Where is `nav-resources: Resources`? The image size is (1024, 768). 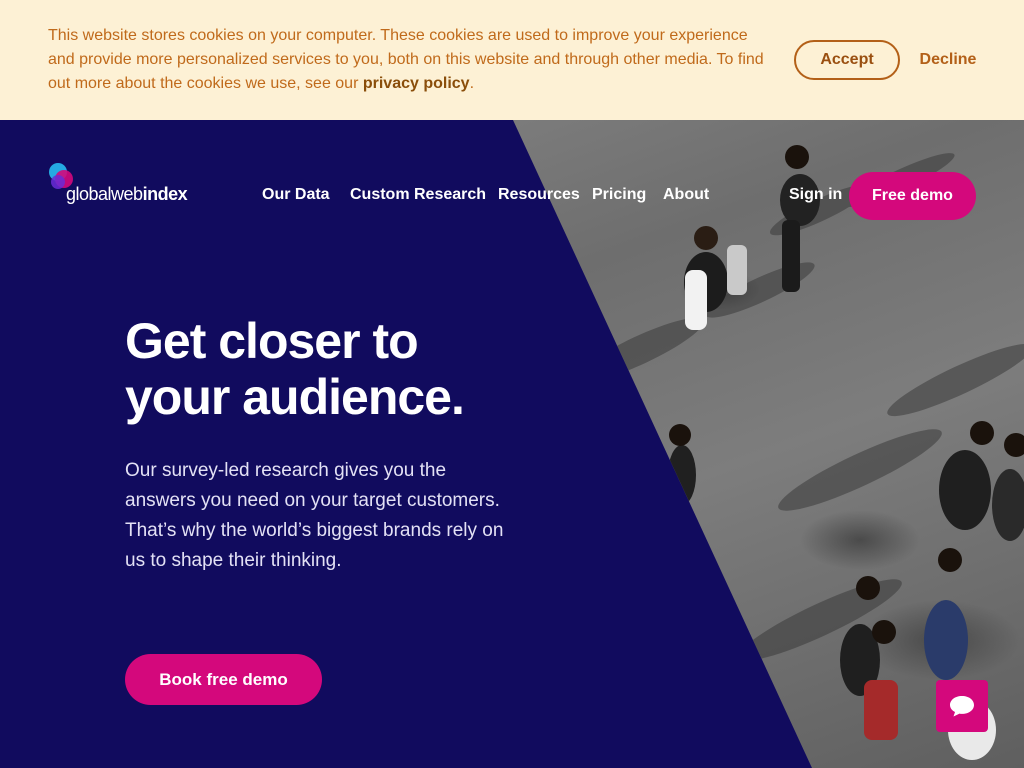
nav-resources: Resources is located at coordinates (539, 195).